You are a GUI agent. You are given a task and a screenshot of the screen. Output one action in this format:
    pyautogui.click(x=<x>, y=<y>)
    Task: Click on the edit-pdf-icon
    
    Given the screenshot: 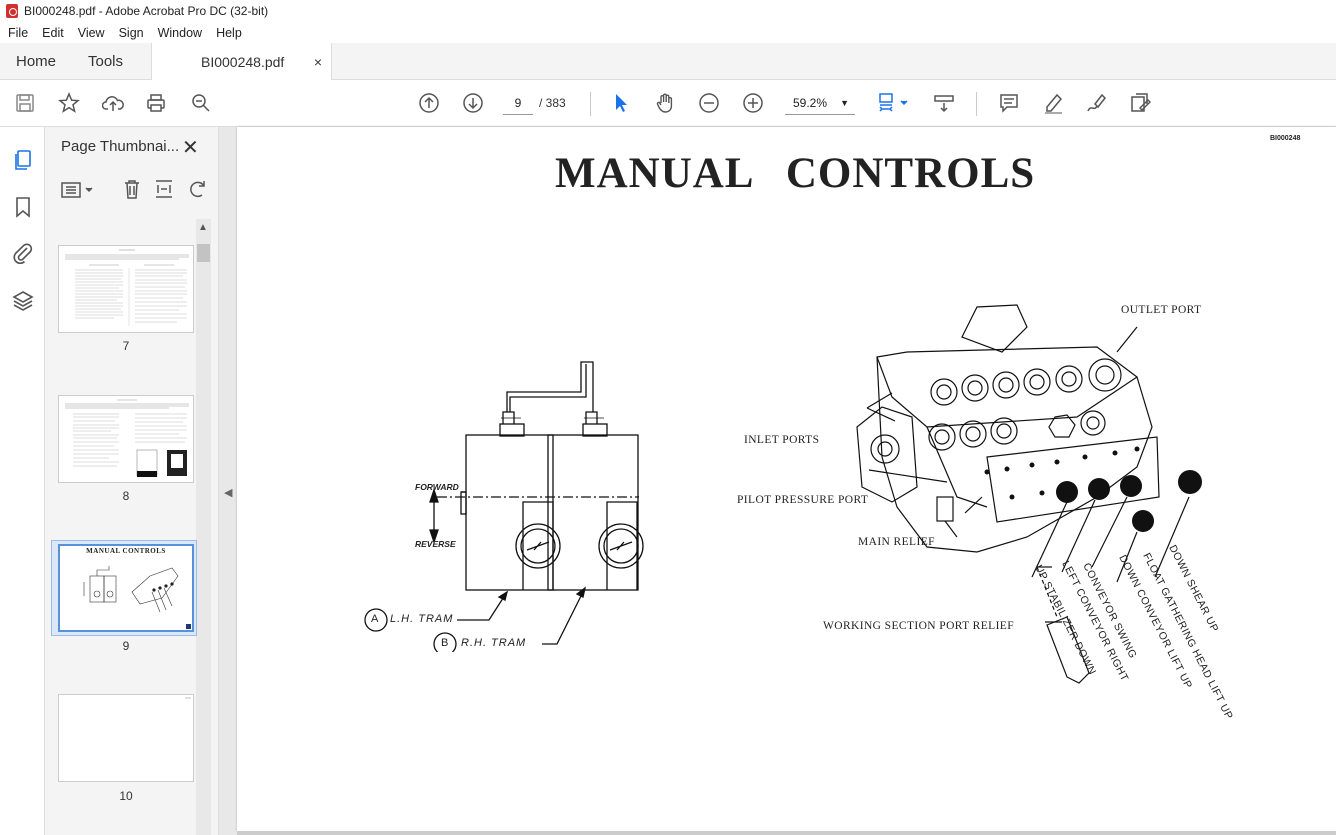 What is the action you would take?
    pyautogui.click(x=1140, y=103)
    